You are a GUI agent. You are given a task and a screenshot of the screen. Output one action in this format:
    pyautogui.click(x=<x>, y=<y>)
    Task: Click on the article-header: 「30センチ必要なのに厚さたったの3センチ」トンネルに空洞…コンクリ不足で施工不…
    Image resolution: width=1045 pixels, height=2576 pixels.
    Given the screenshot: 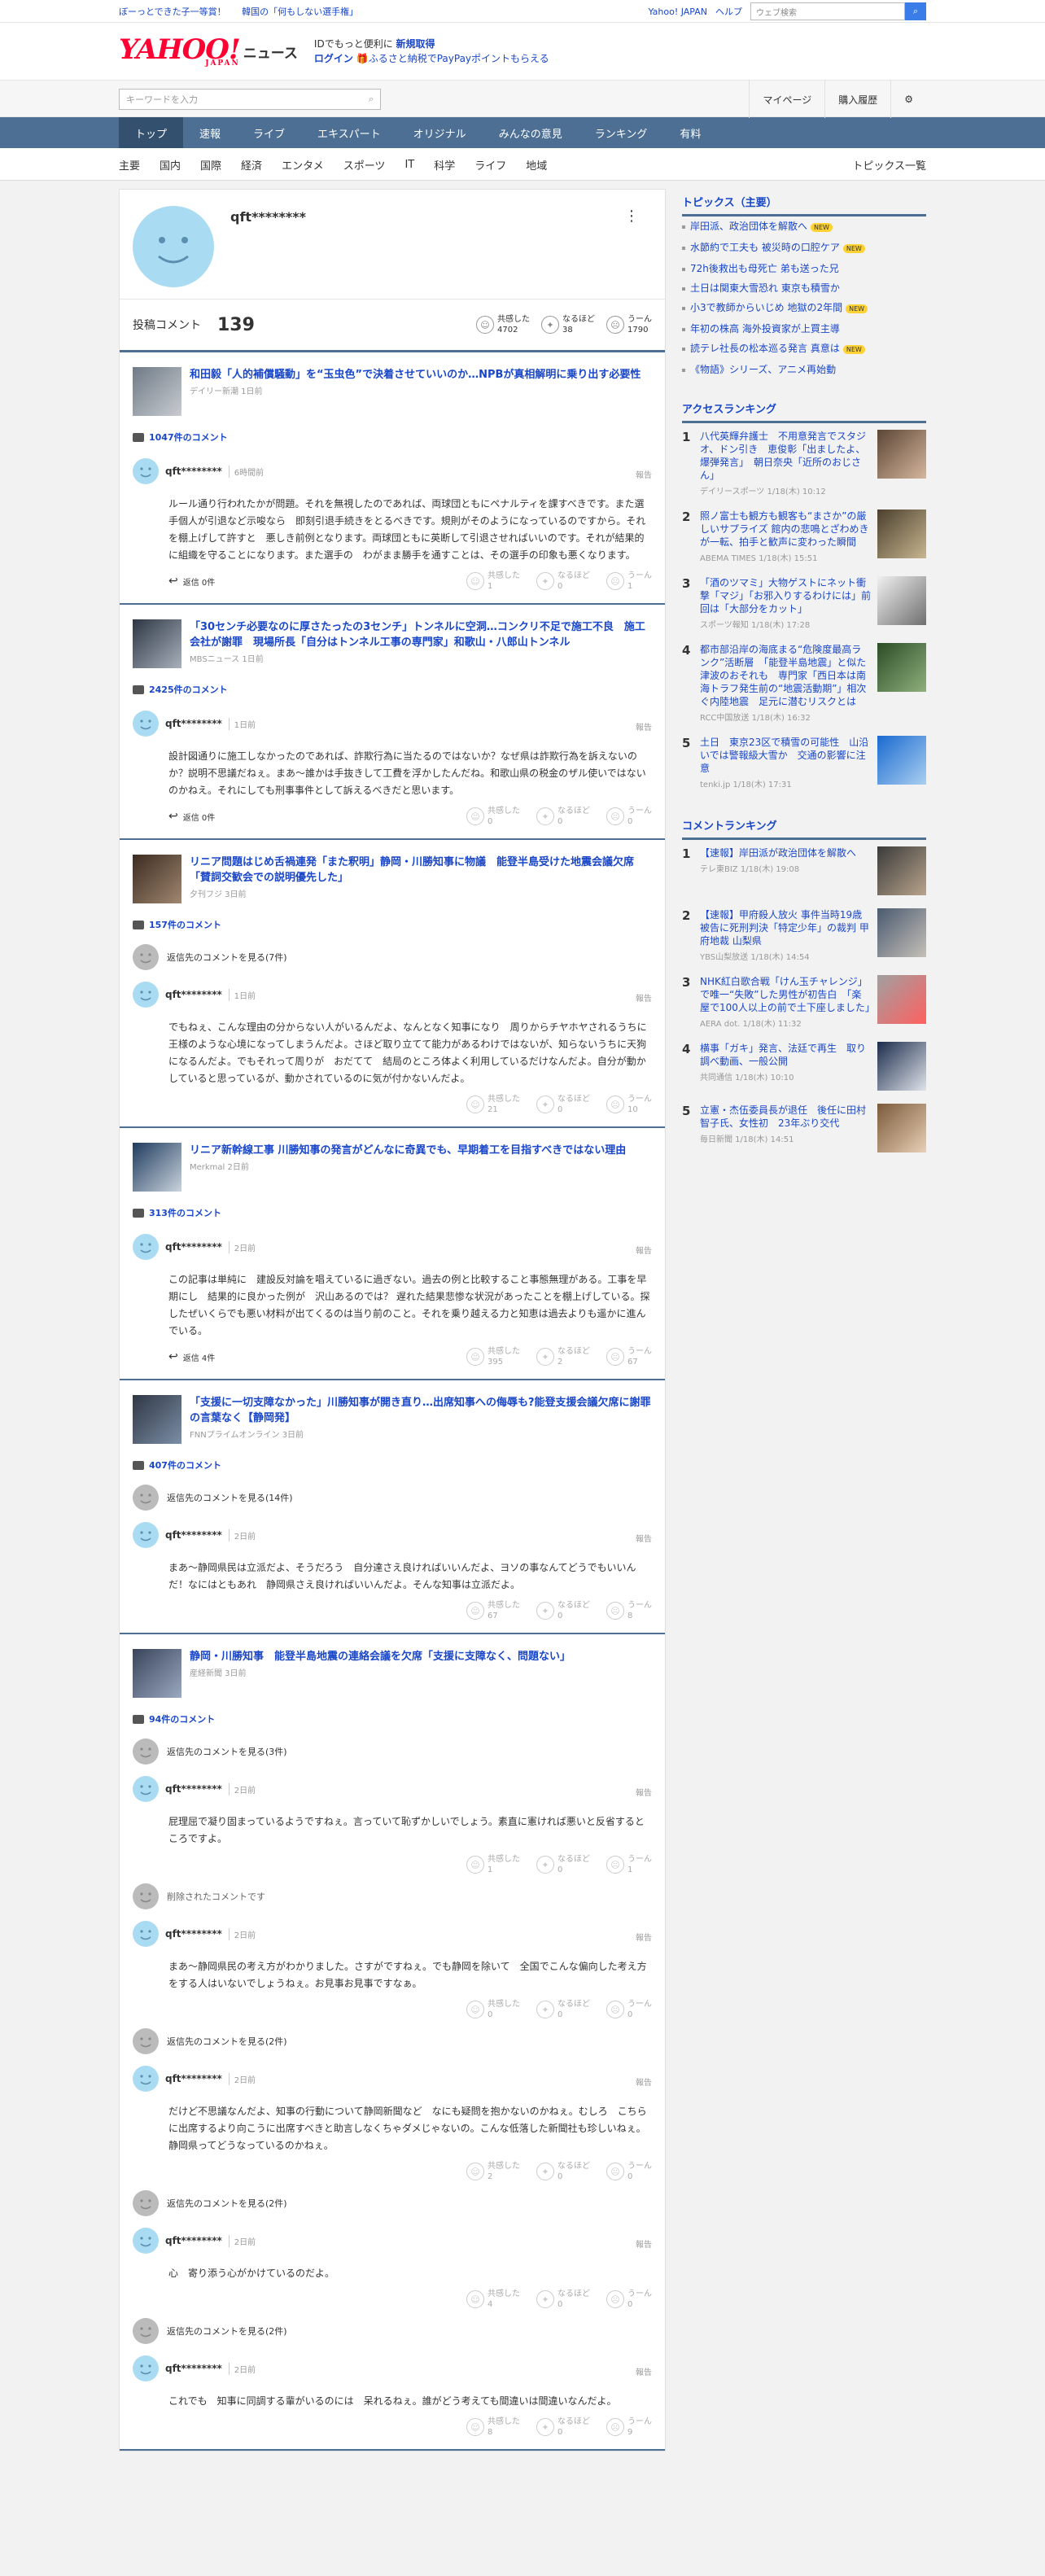 What is the action you would take?
    pyautogui.click(x=393, y=643)
    